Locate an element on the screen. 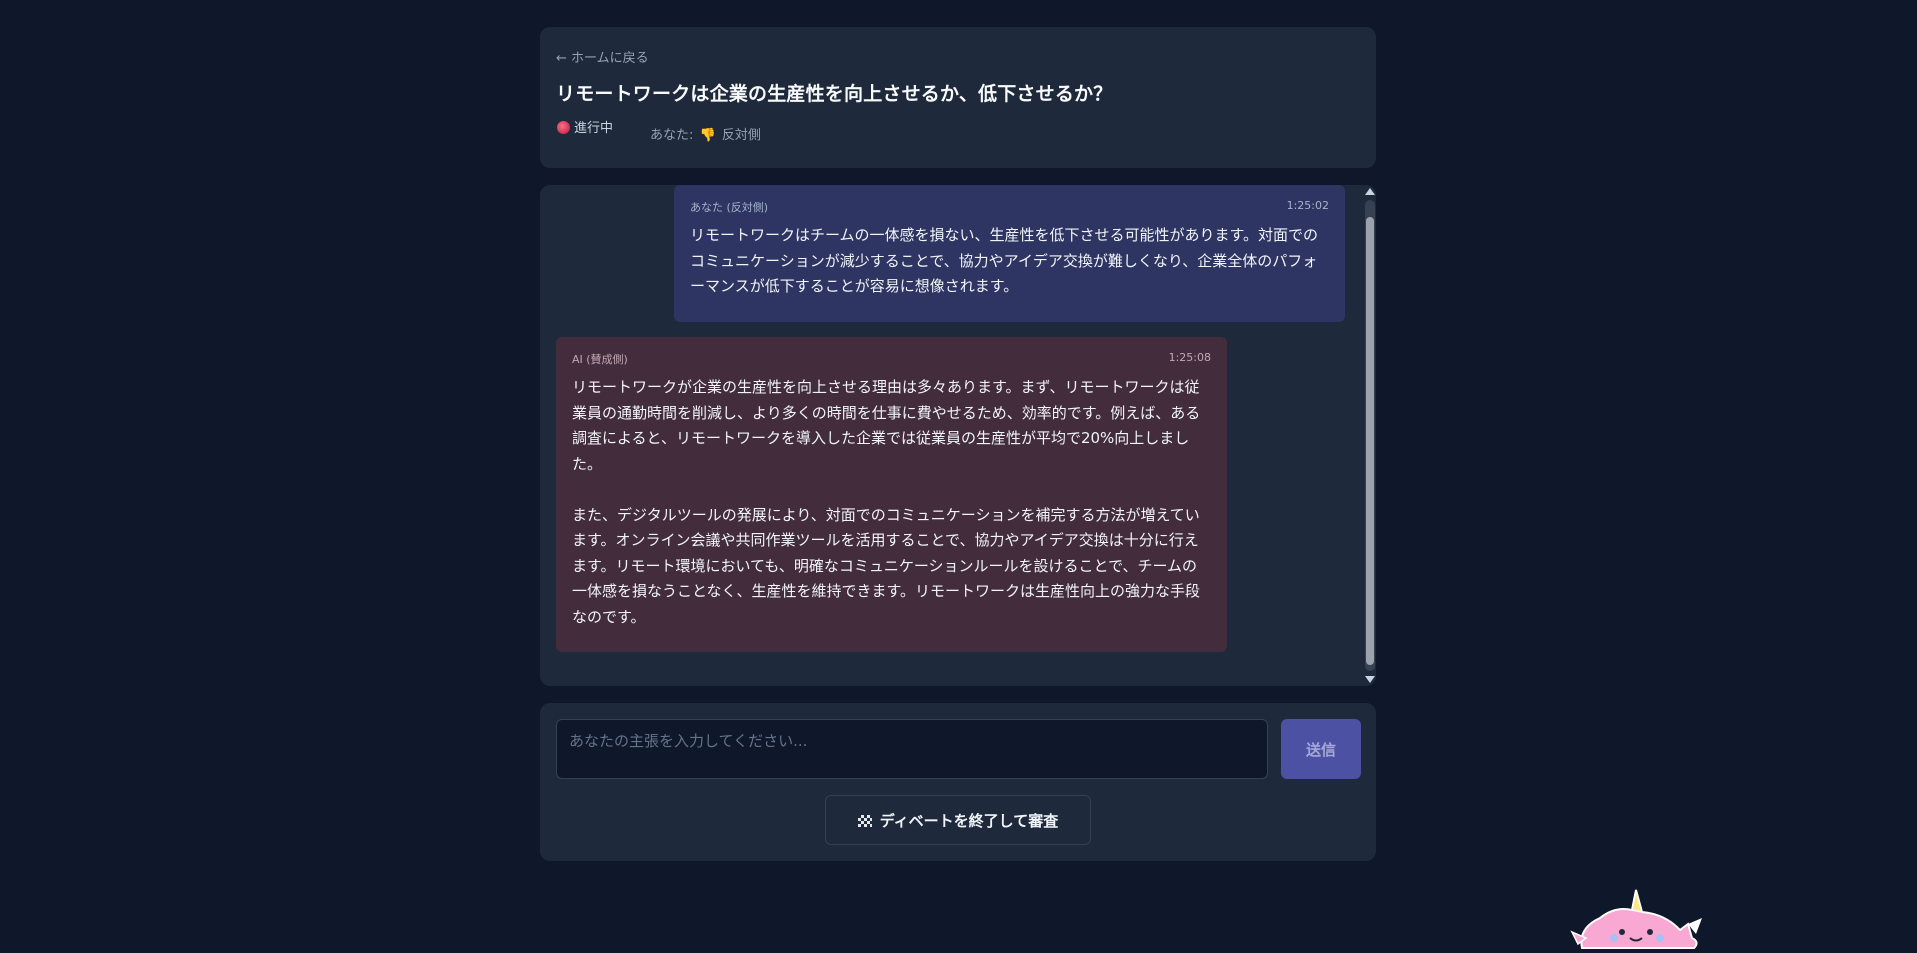 This screenshot has width=1917, height=953. message-header: あなた (反対側) 1:25:02 is located at coordinates (1009, 207).